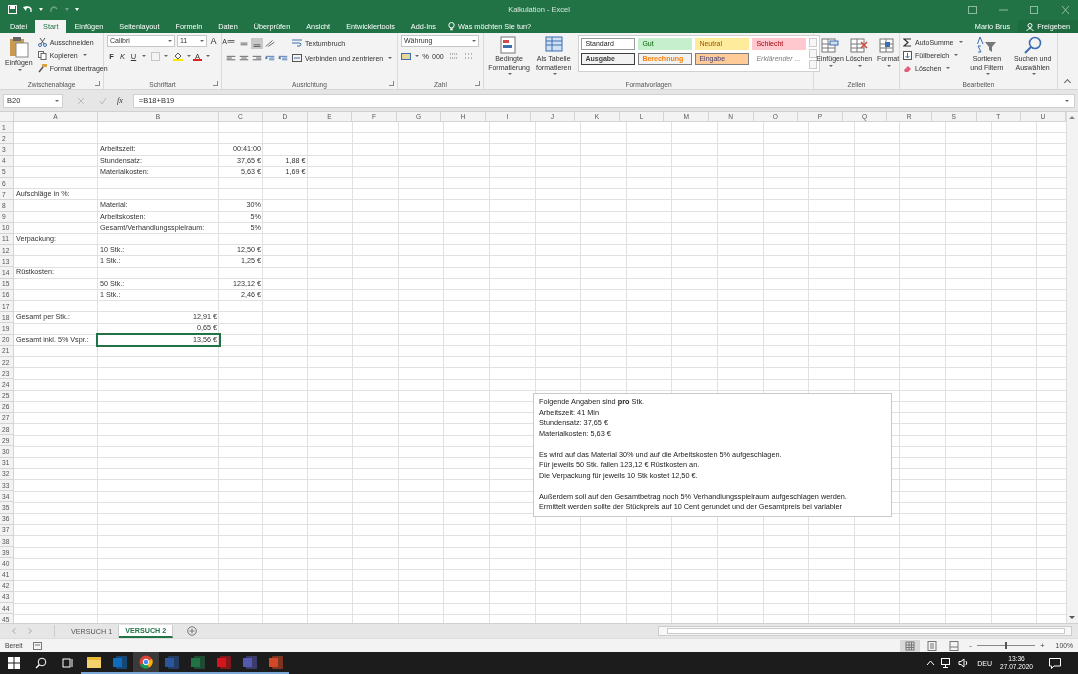 The image size is (1078, 674). I want to click on eraser-icon, so click(907, 68).